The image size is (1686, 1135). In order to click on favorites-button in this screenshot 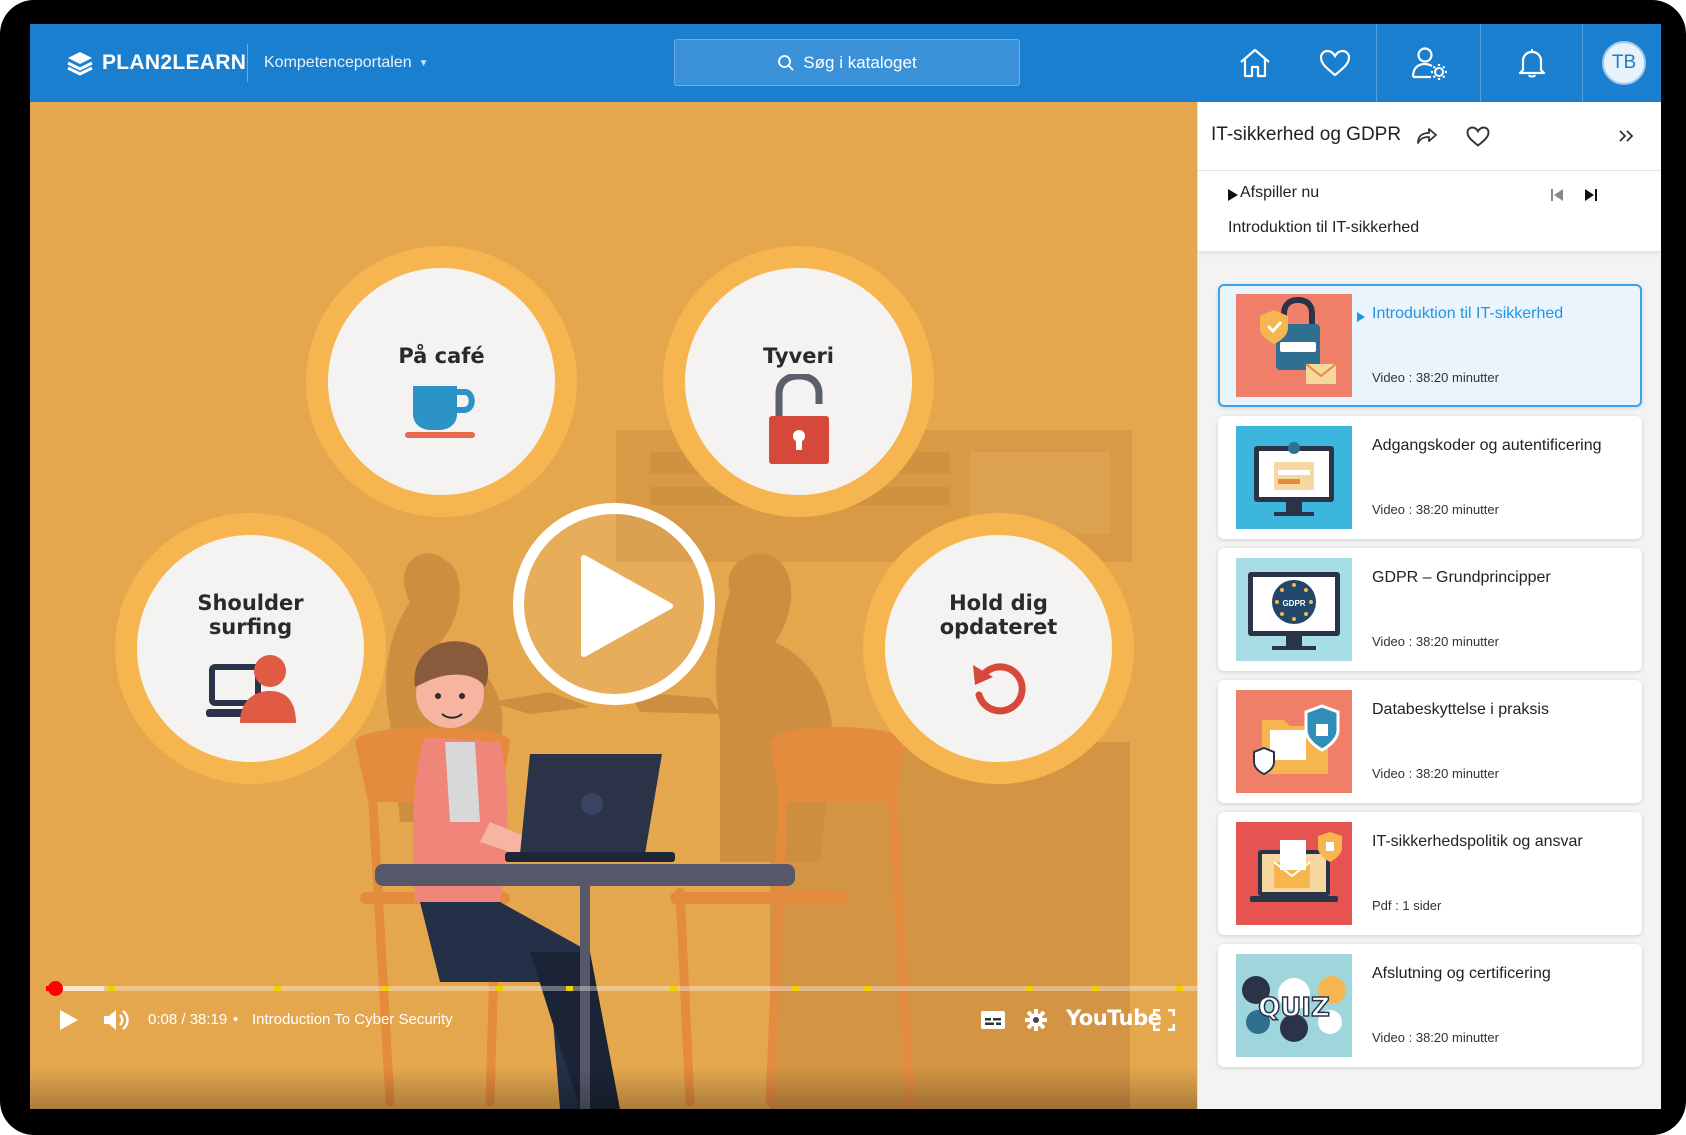, I will do `click(1335, 63)`.